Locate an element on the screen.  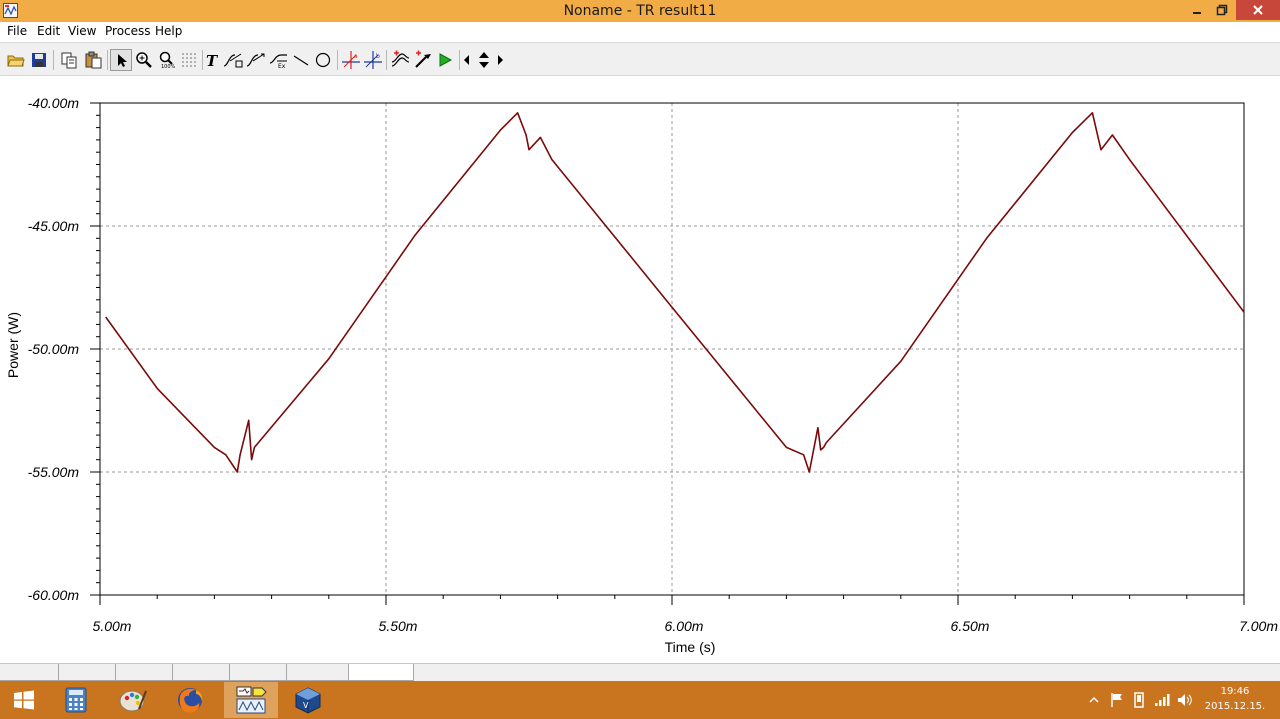
volume-button is located at coordinates (1185, 700).